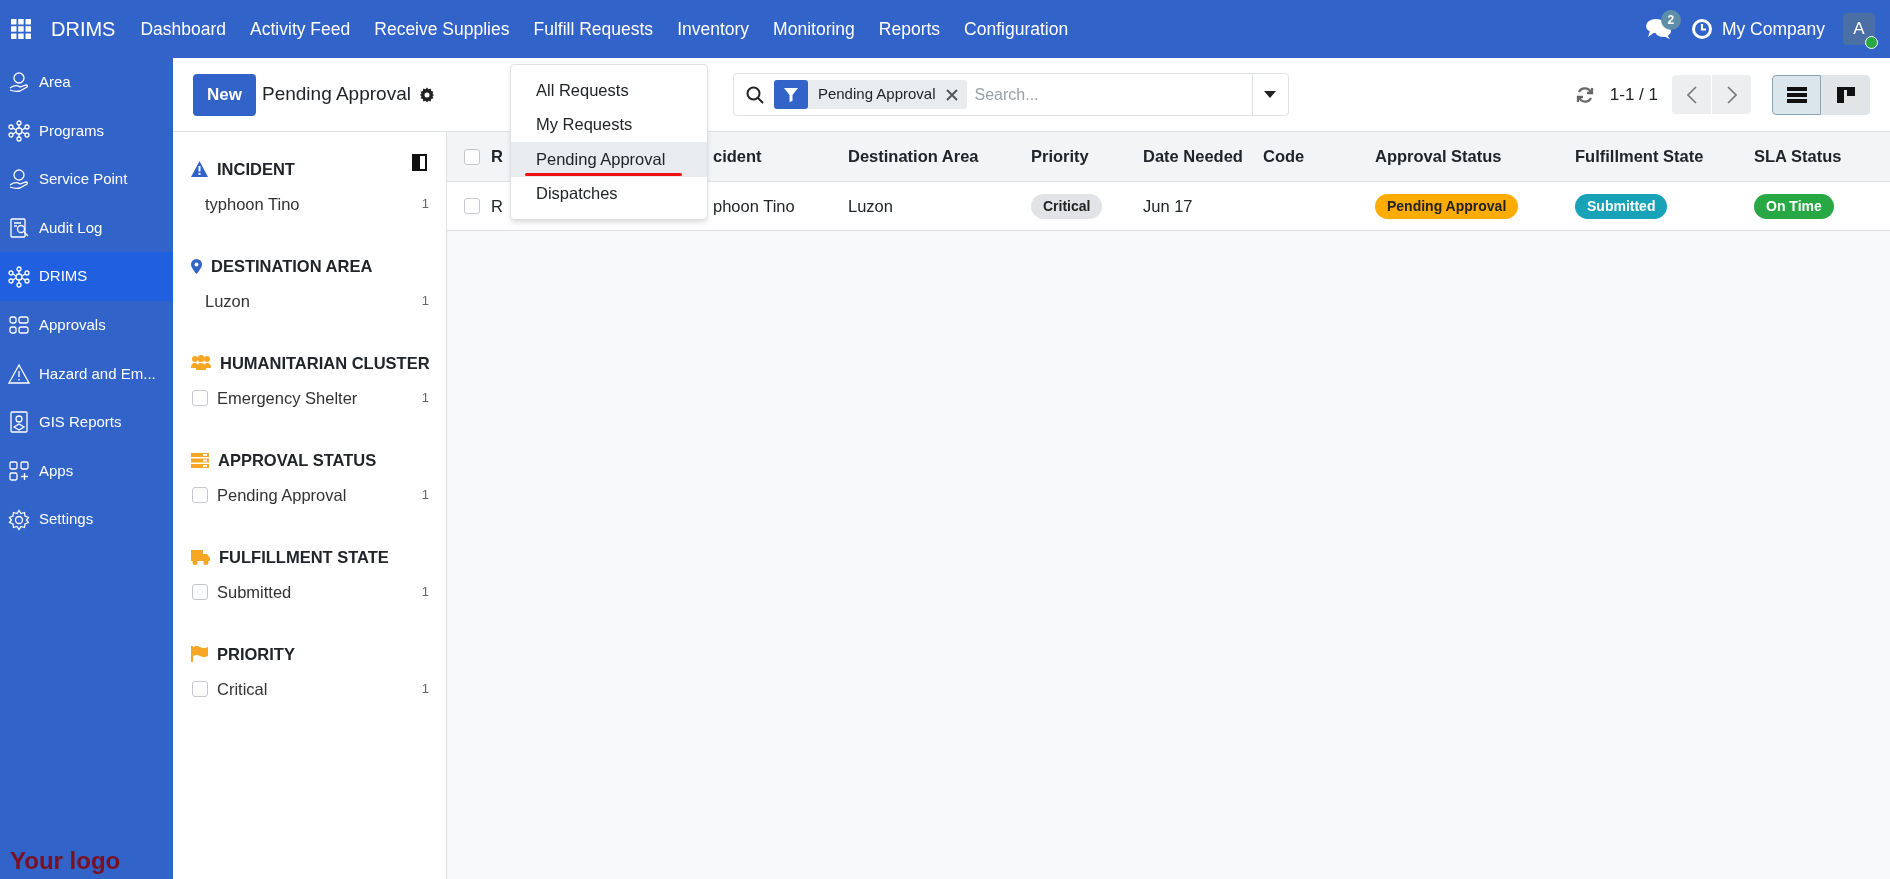 The height and width of the screenshot is (879, 1890). Describe the element at coordinates (1621, 206) in the screenshot. I see `status-badge: Submitted` at that location.